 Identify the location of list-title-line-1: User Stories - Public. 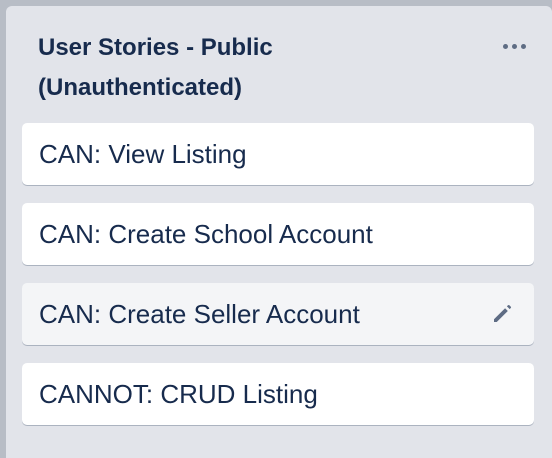
(155, 47).